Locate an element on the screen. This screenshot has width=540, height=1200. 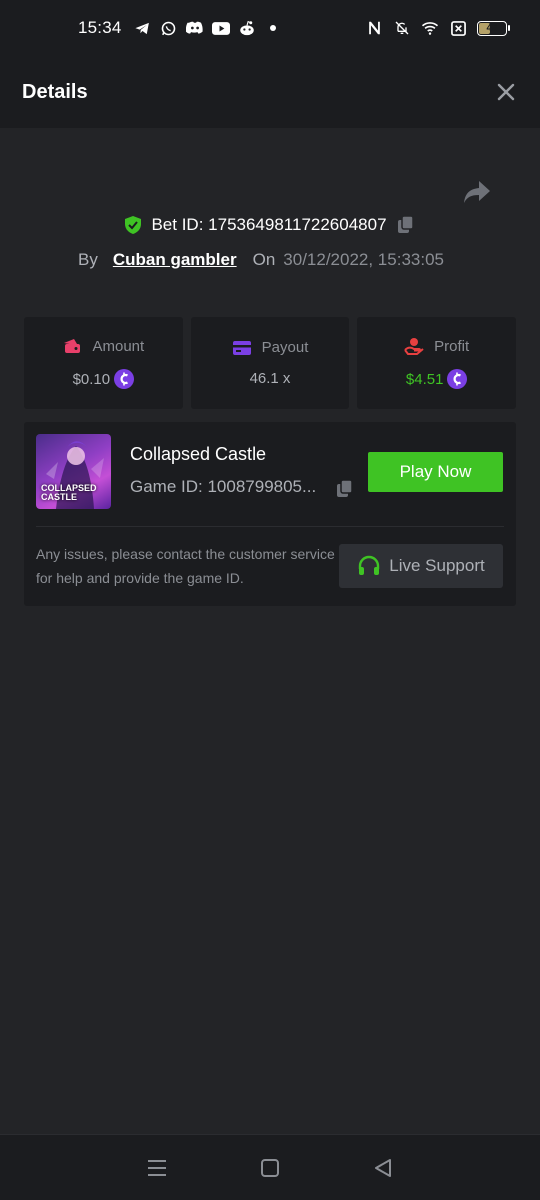
amount-icon is located at coordinates (72, 346).